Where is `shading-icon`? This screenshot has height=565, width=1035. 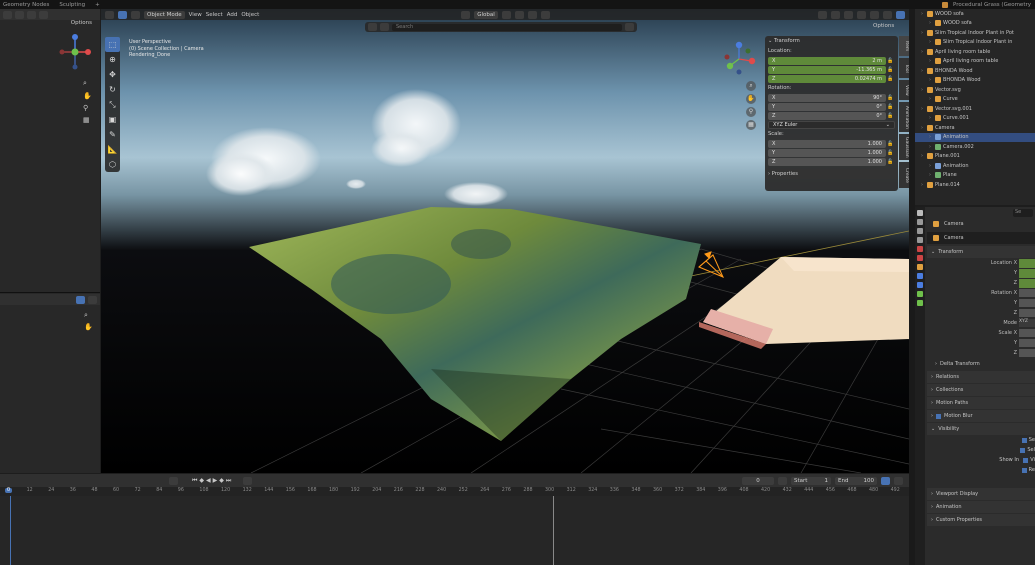
shading-icon is located at coordinates (31, 14).